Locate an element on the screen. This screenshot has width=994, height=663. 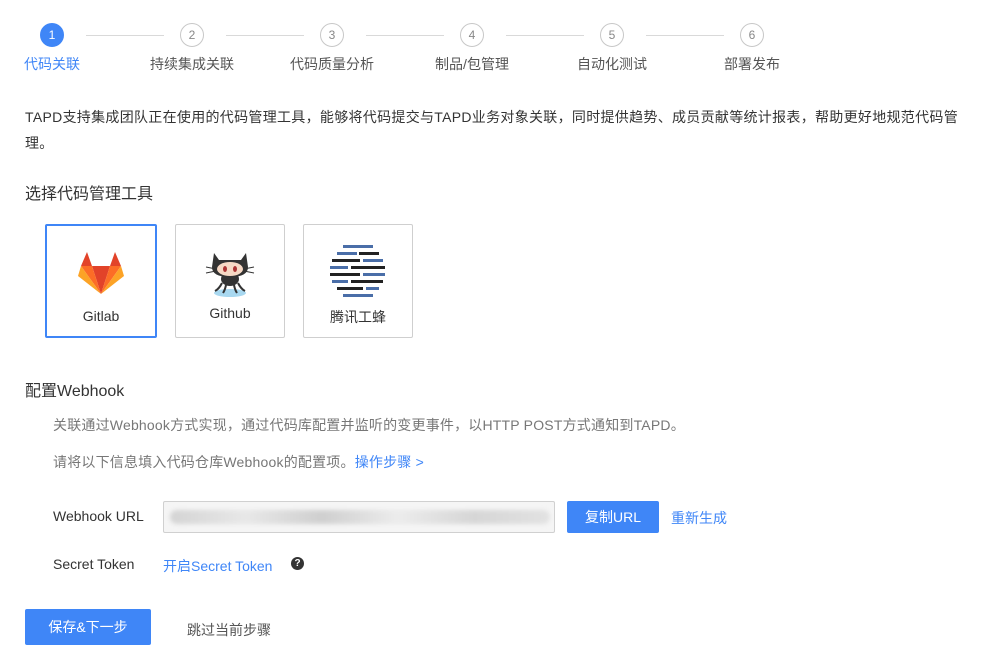
step-6-label: 部署发布 is located at coordinates (752, 64).